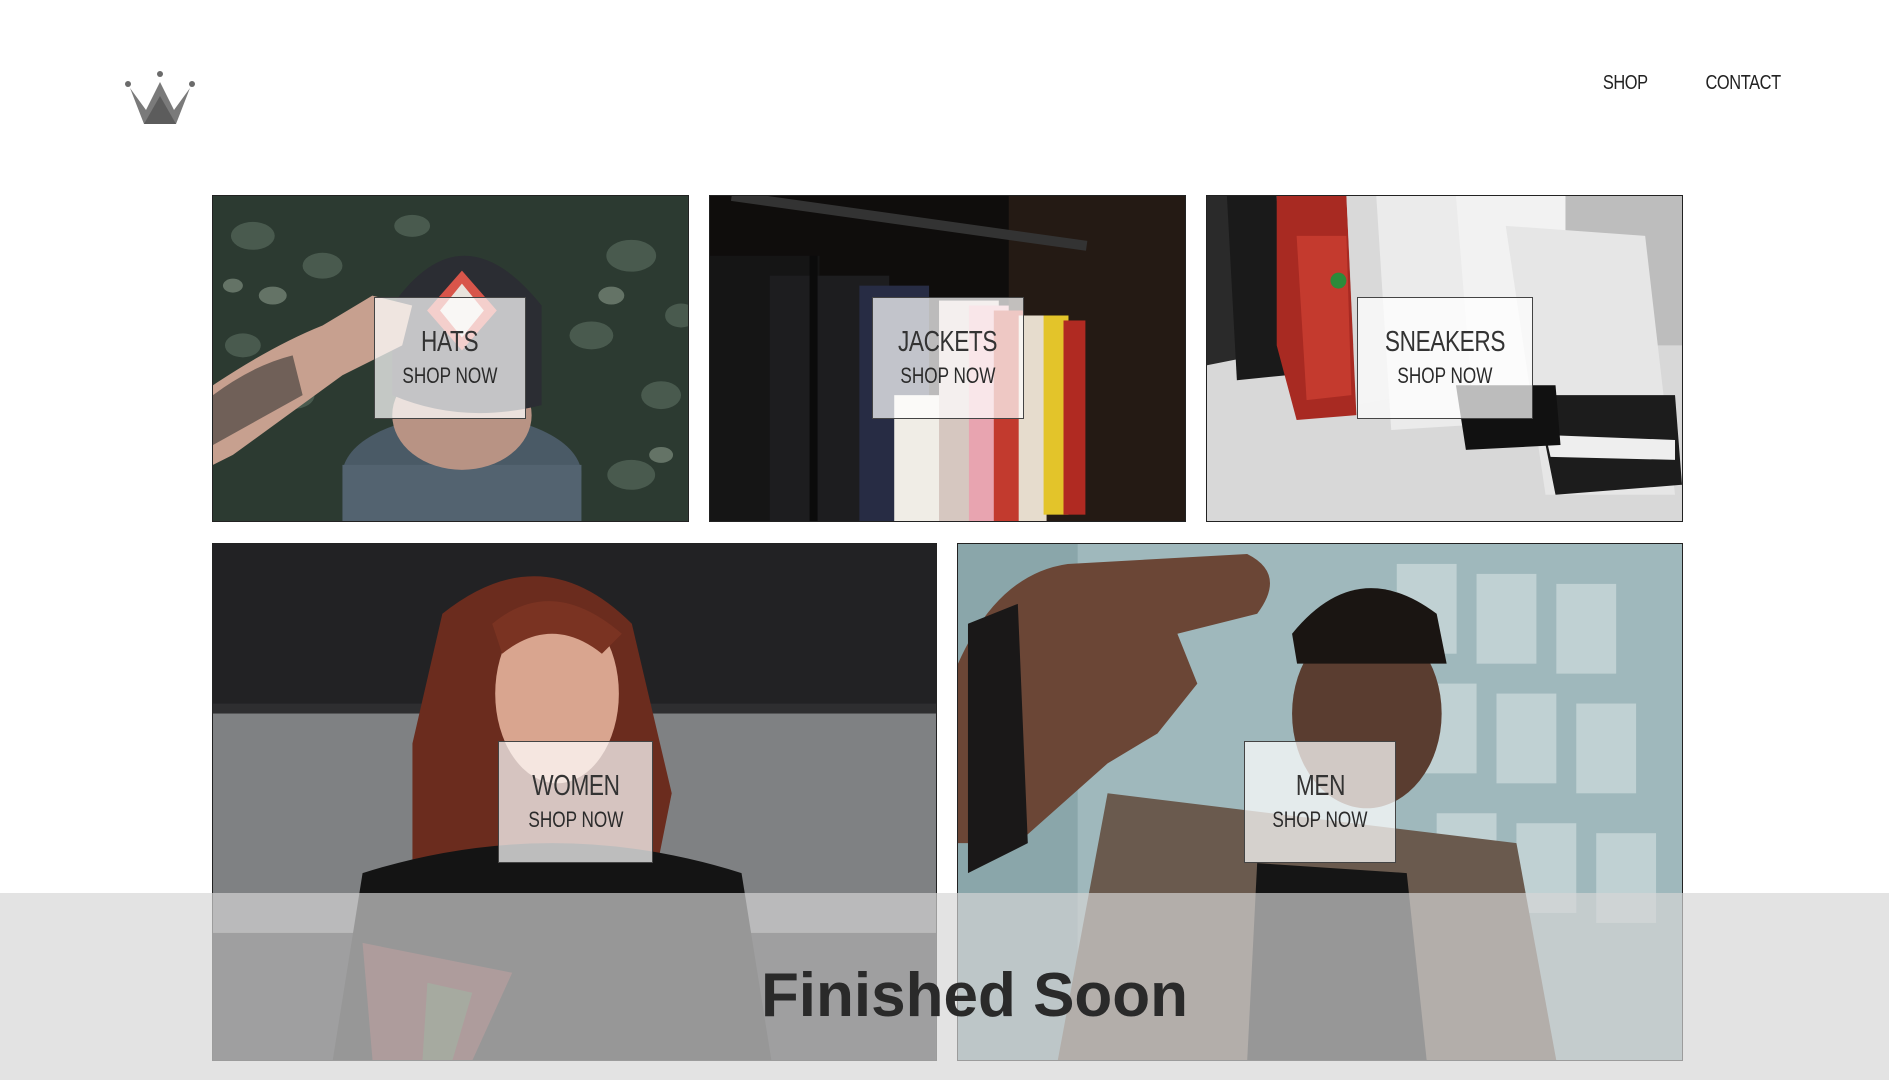 The height and width of the screenshot is (1080, 1889). I want to click on jackets-label-box: JACKETS SHOP NOW, so click(948, 358).